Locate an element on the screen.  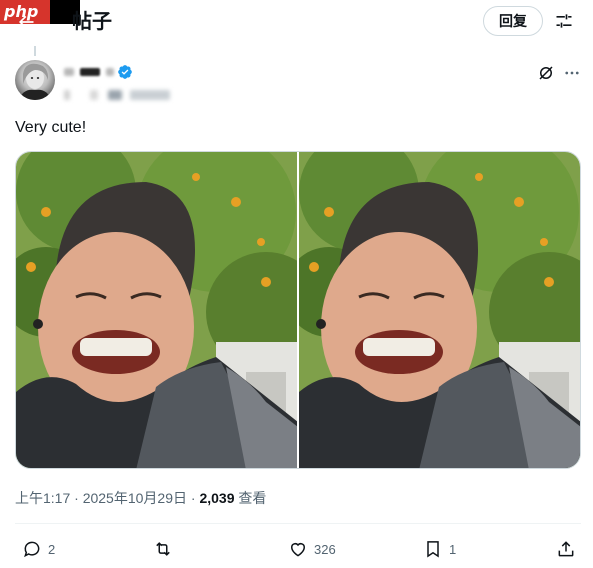
reply-count: 2 is located at coordinates (52, 549).